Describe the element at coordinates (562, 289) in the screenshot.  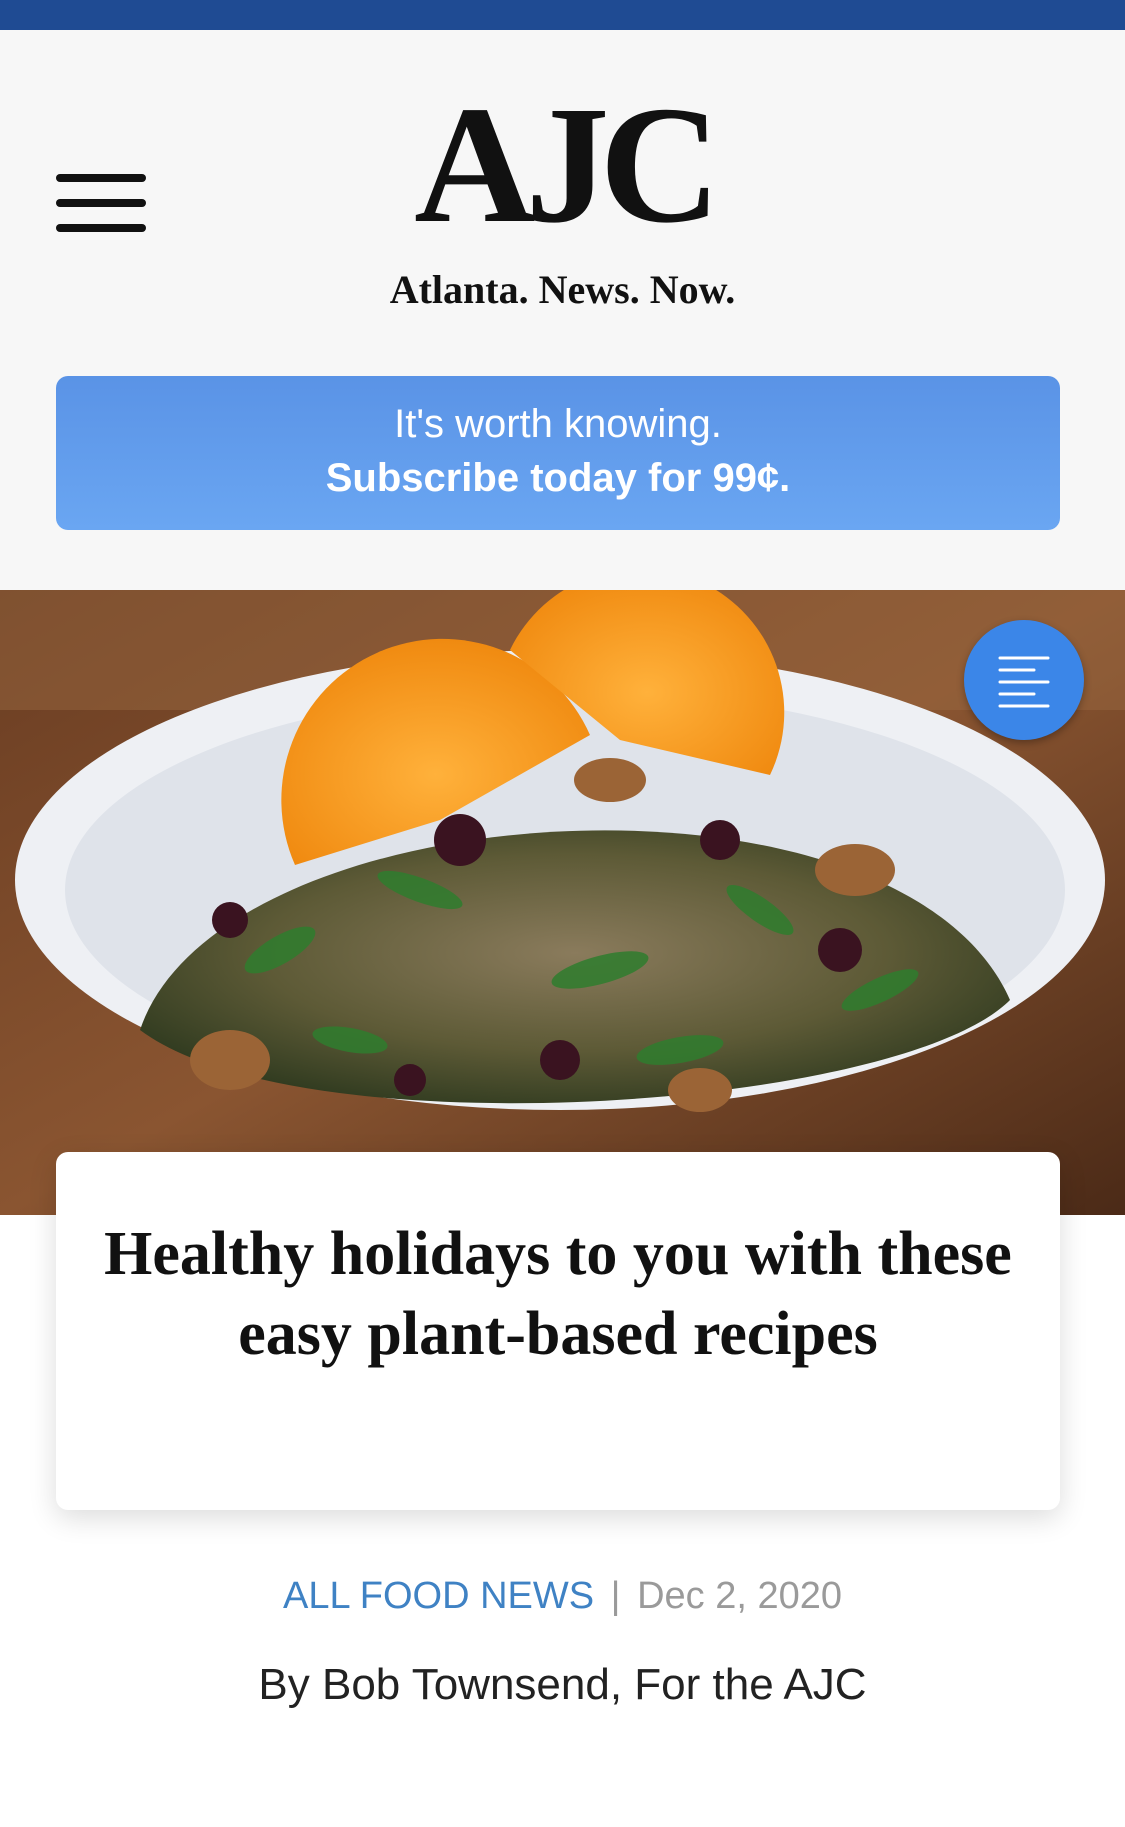
I see `site-tagline: Atlanta. News. Now.` at that location.